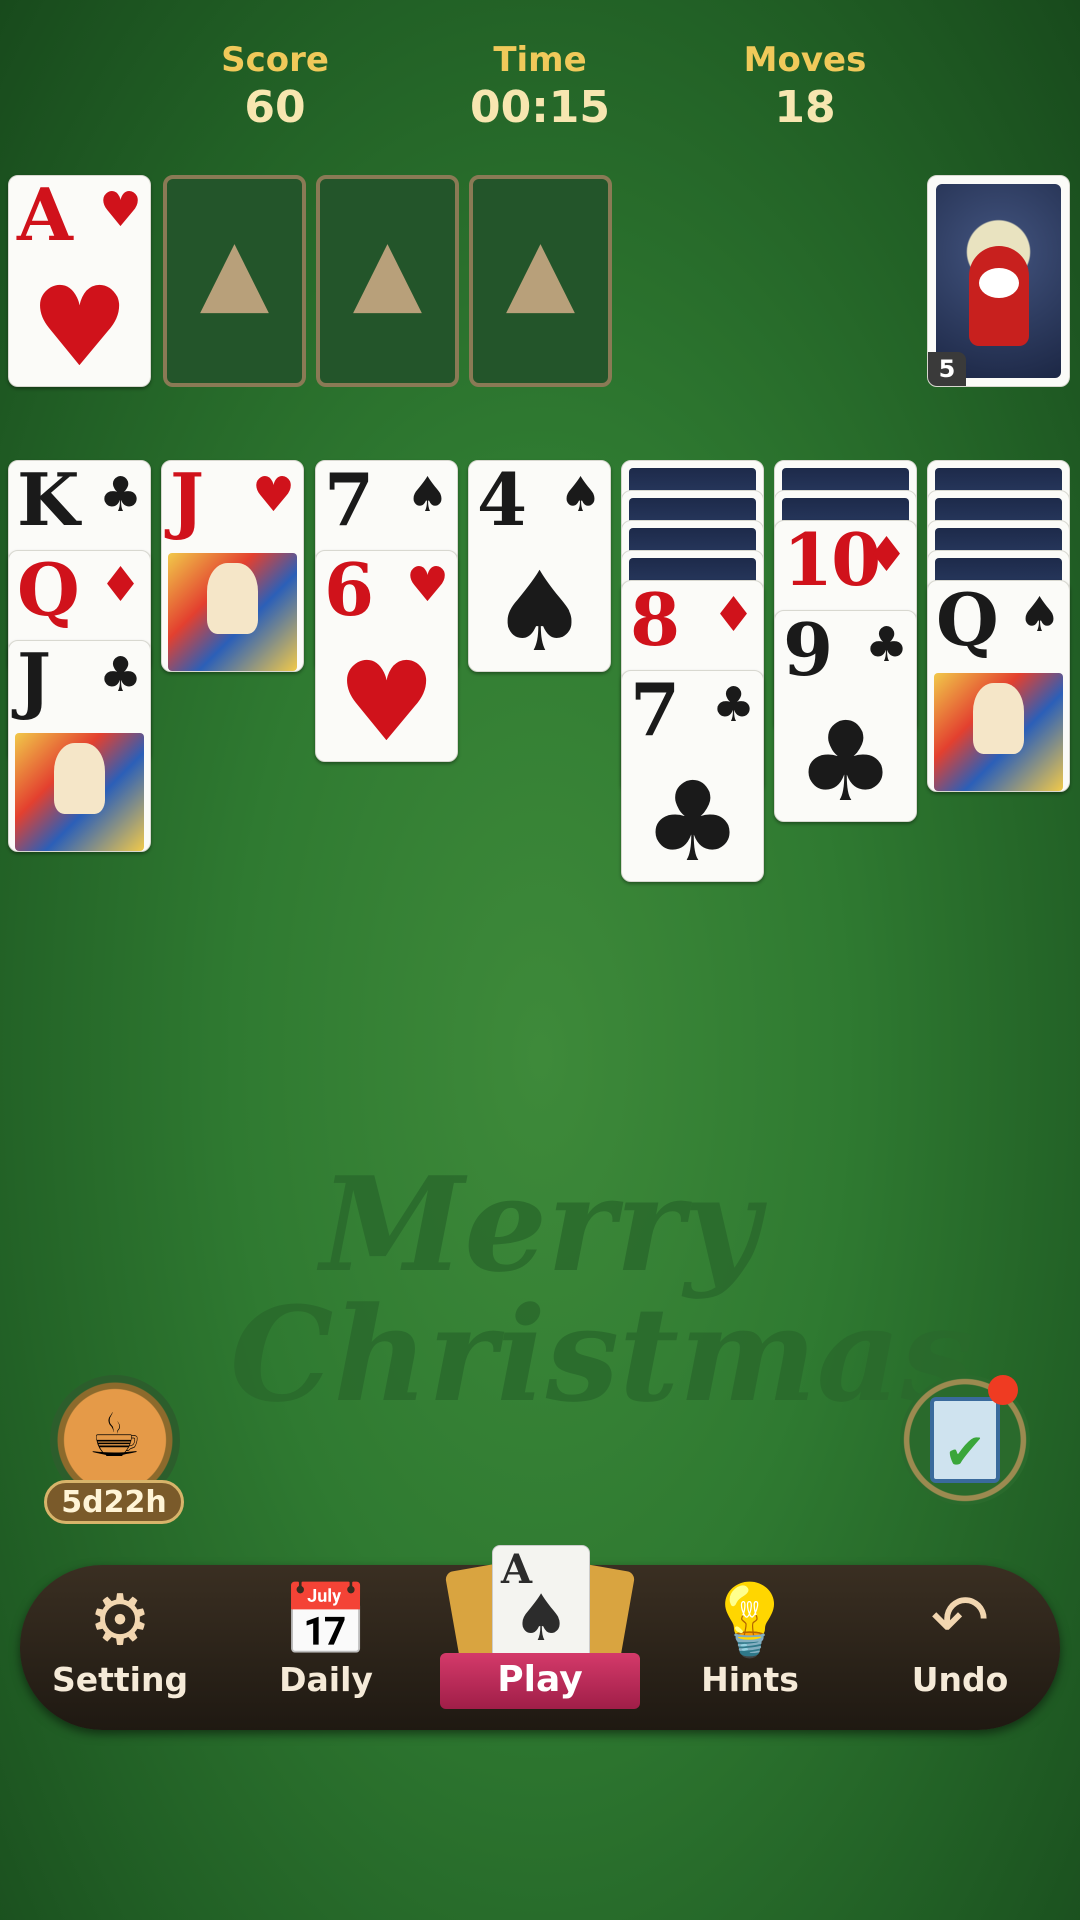 This screenshot has width=1080, height=1920. What do you see at coordinates (808, 651) in the screenshot?
I see `card-rank: 9` at bounding box center [808, 651].